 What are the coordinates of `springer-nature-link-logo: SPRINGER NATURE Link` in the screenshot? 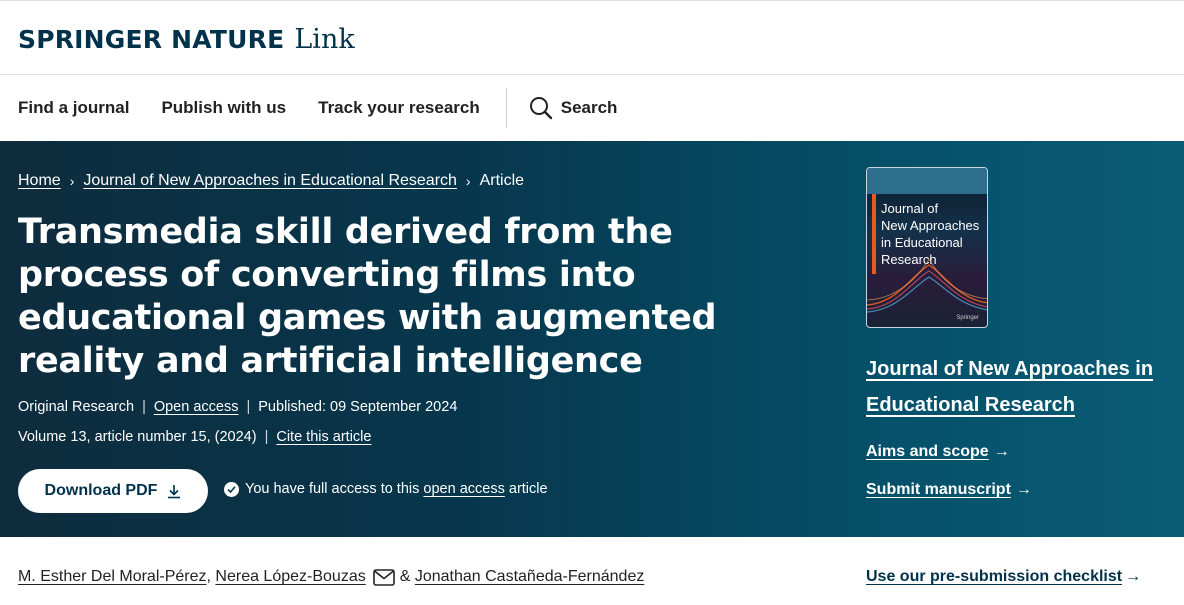 It's located at (186, 39).